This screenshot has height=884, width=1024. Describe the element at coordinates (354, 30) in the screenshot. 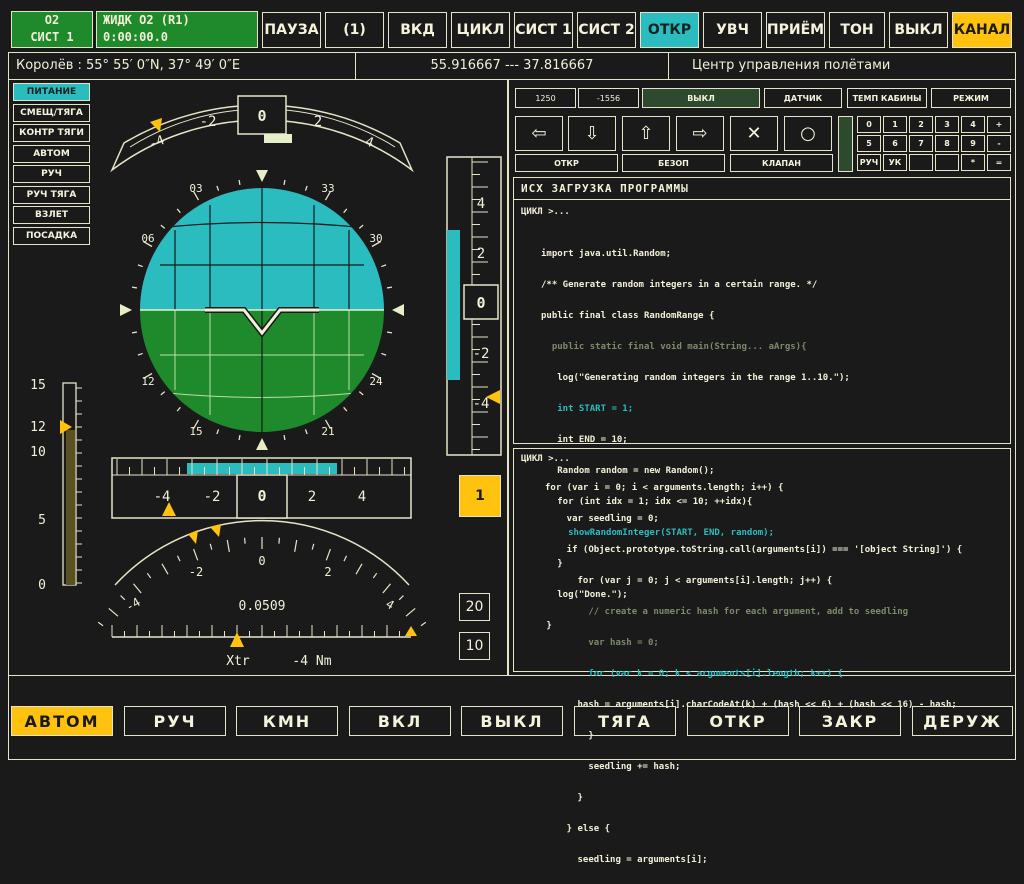

I see `channel-one-button: (1)` at that location.